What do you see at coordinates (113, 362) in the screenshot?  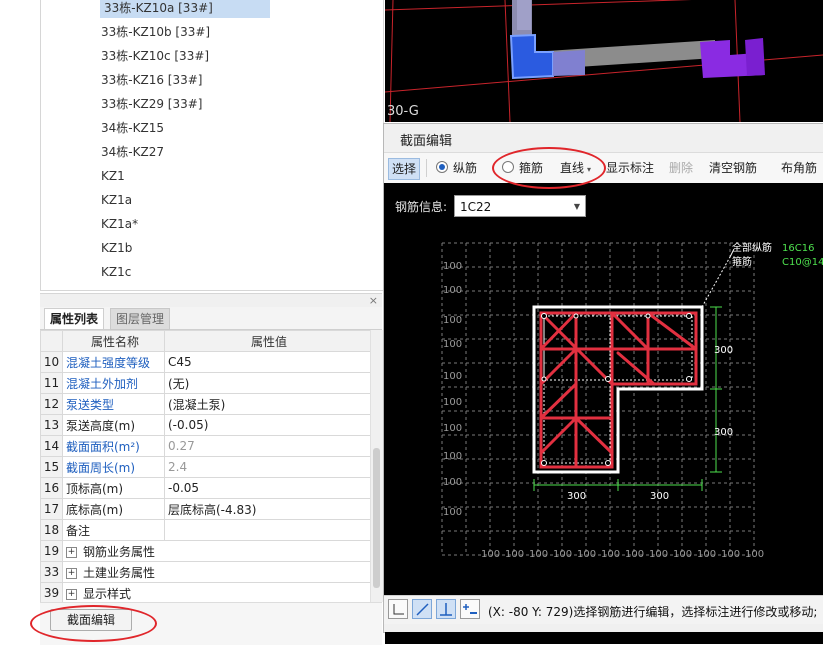 I see `property-name: 混凝土强度等级` at bounding box center [113, 362].